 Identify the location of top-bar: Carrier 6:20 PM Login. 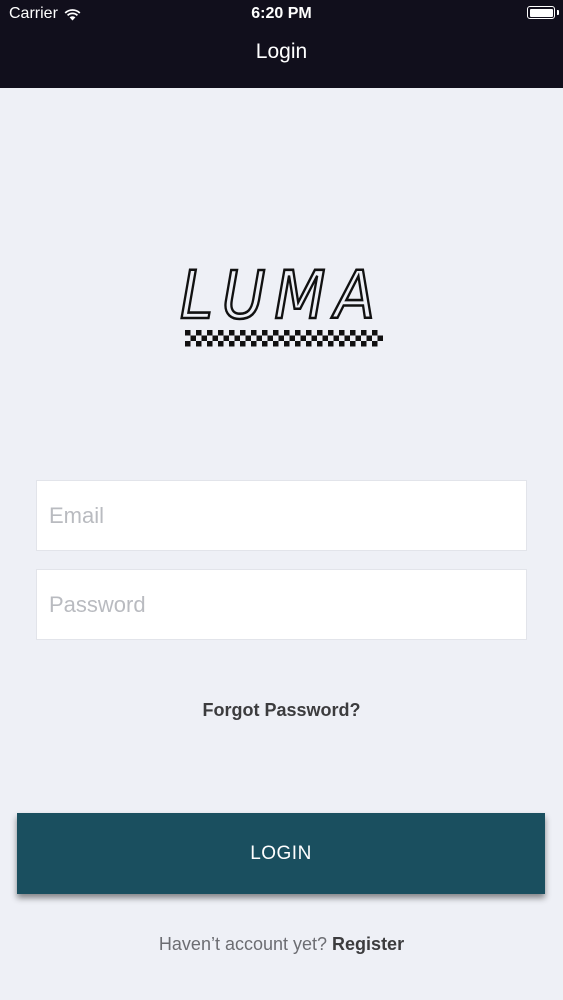
(281, 44).